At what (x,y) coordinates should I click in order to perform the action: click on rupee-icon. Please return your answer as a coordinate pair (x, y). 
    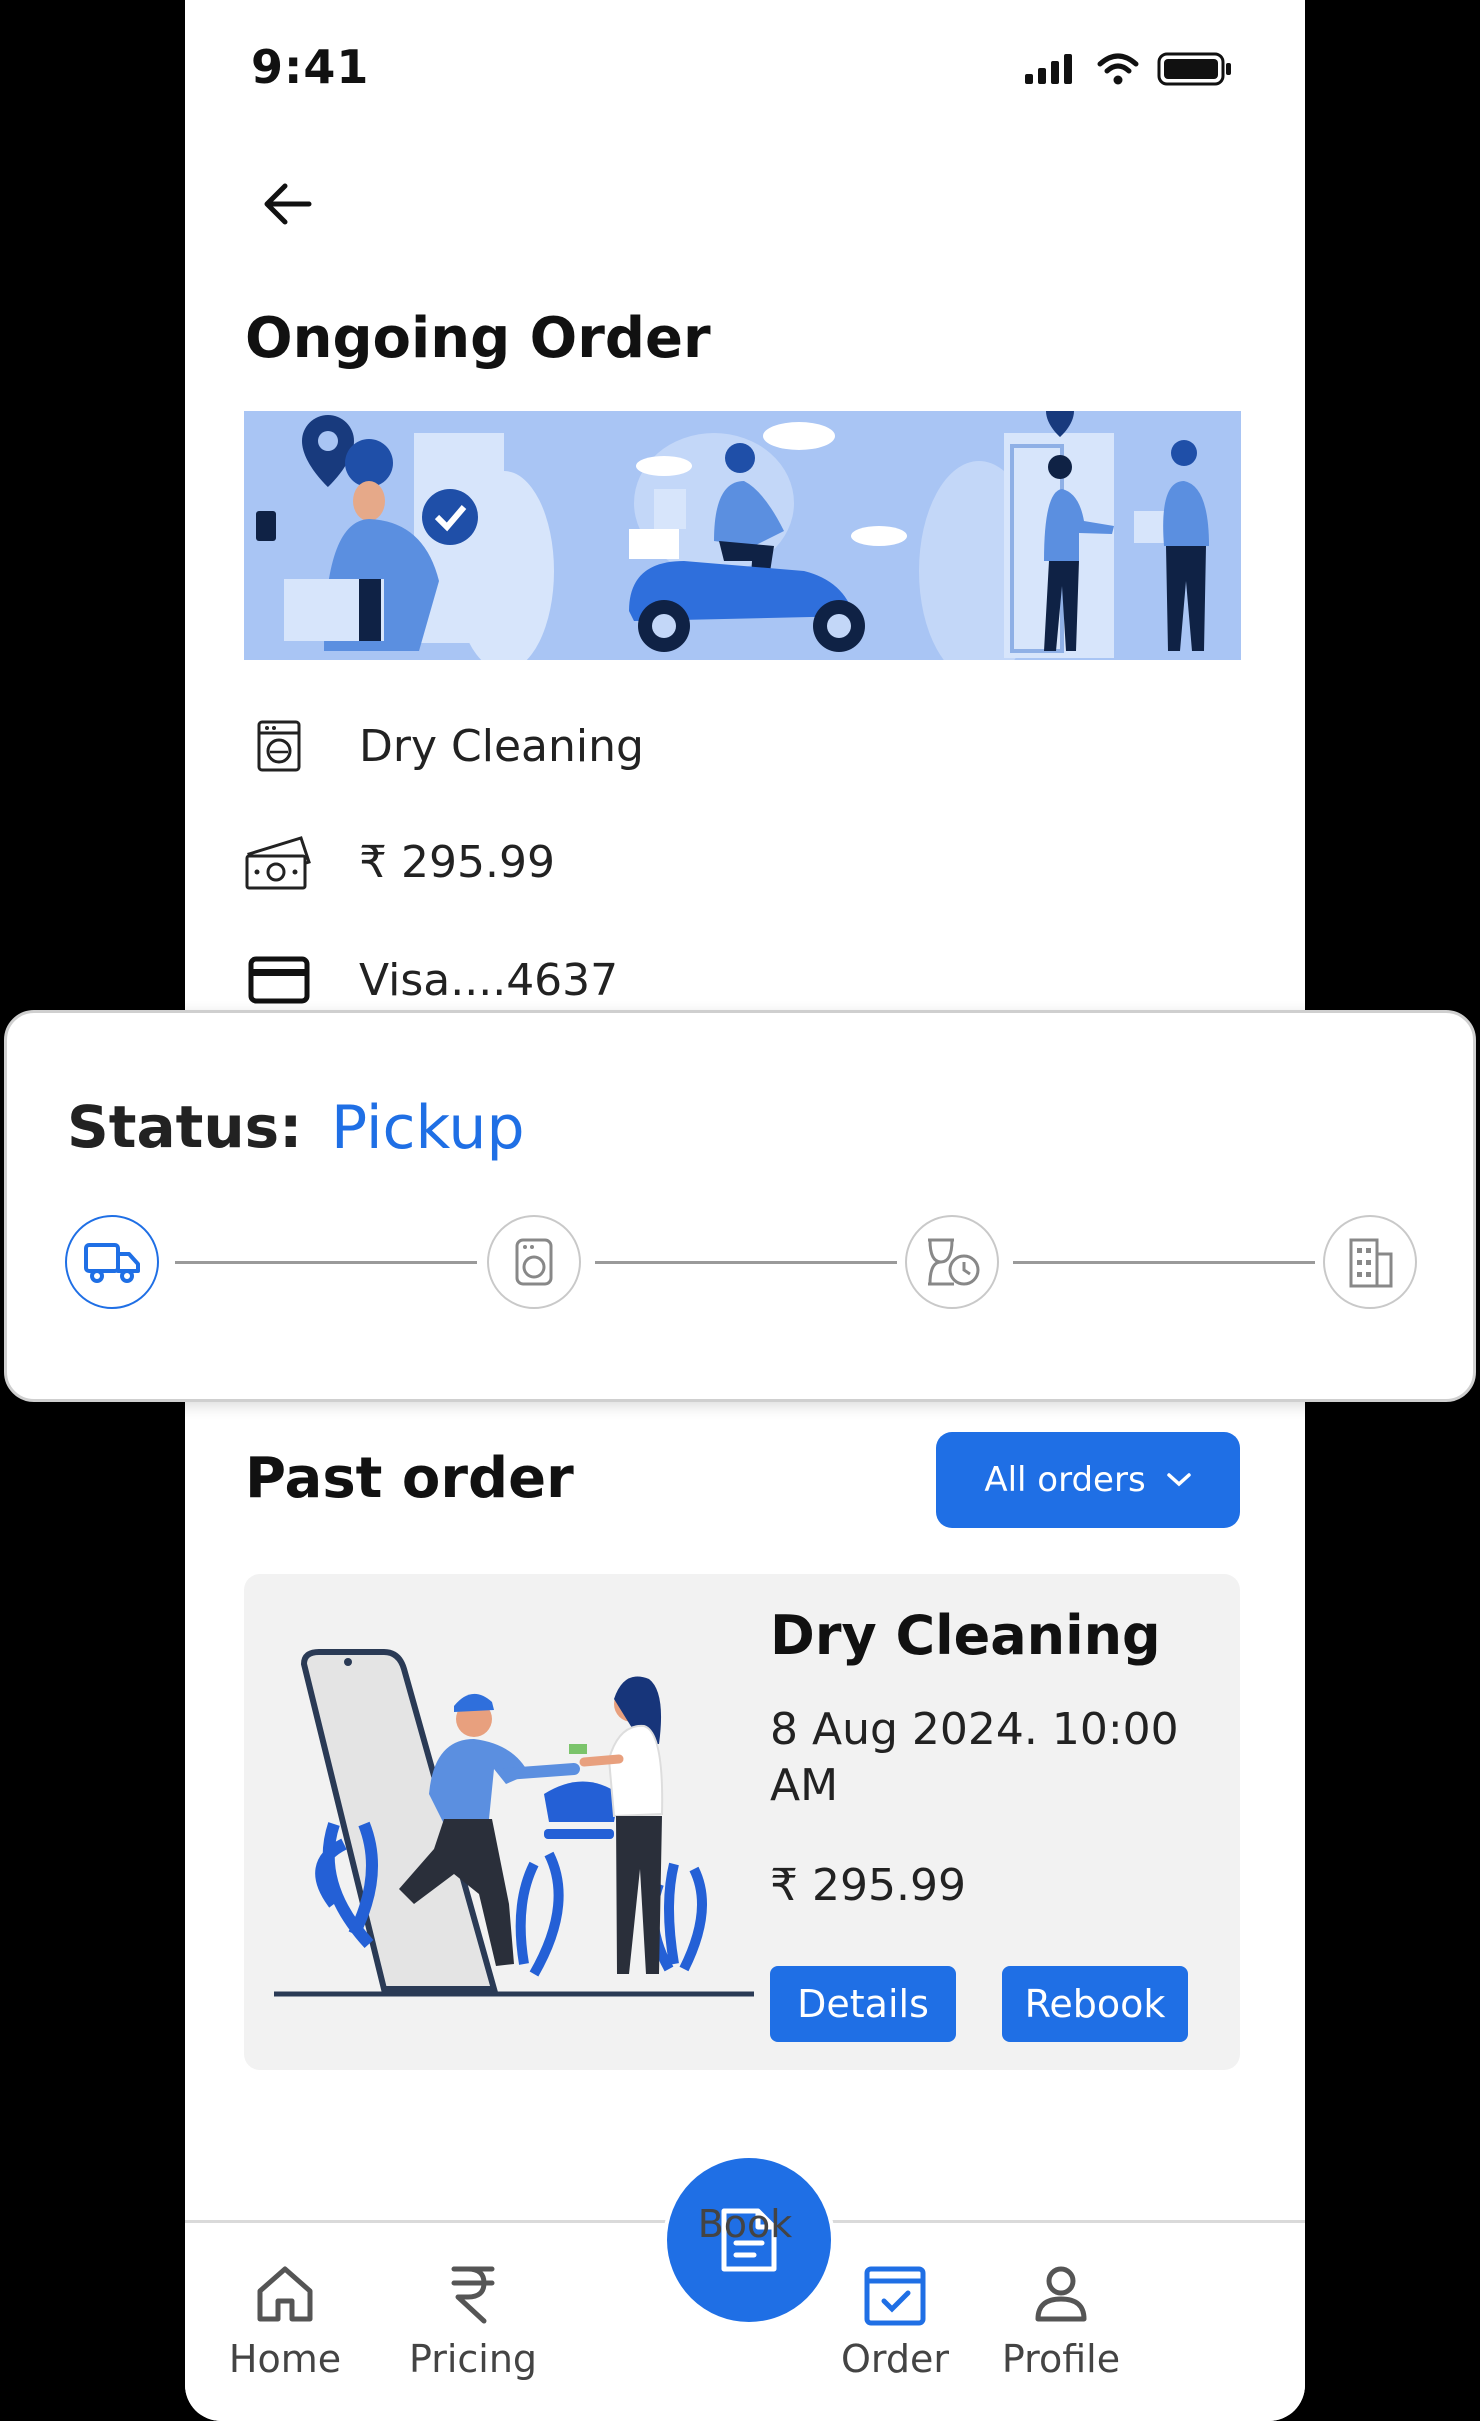
    Looking at the image, I should click on (473, 2295).